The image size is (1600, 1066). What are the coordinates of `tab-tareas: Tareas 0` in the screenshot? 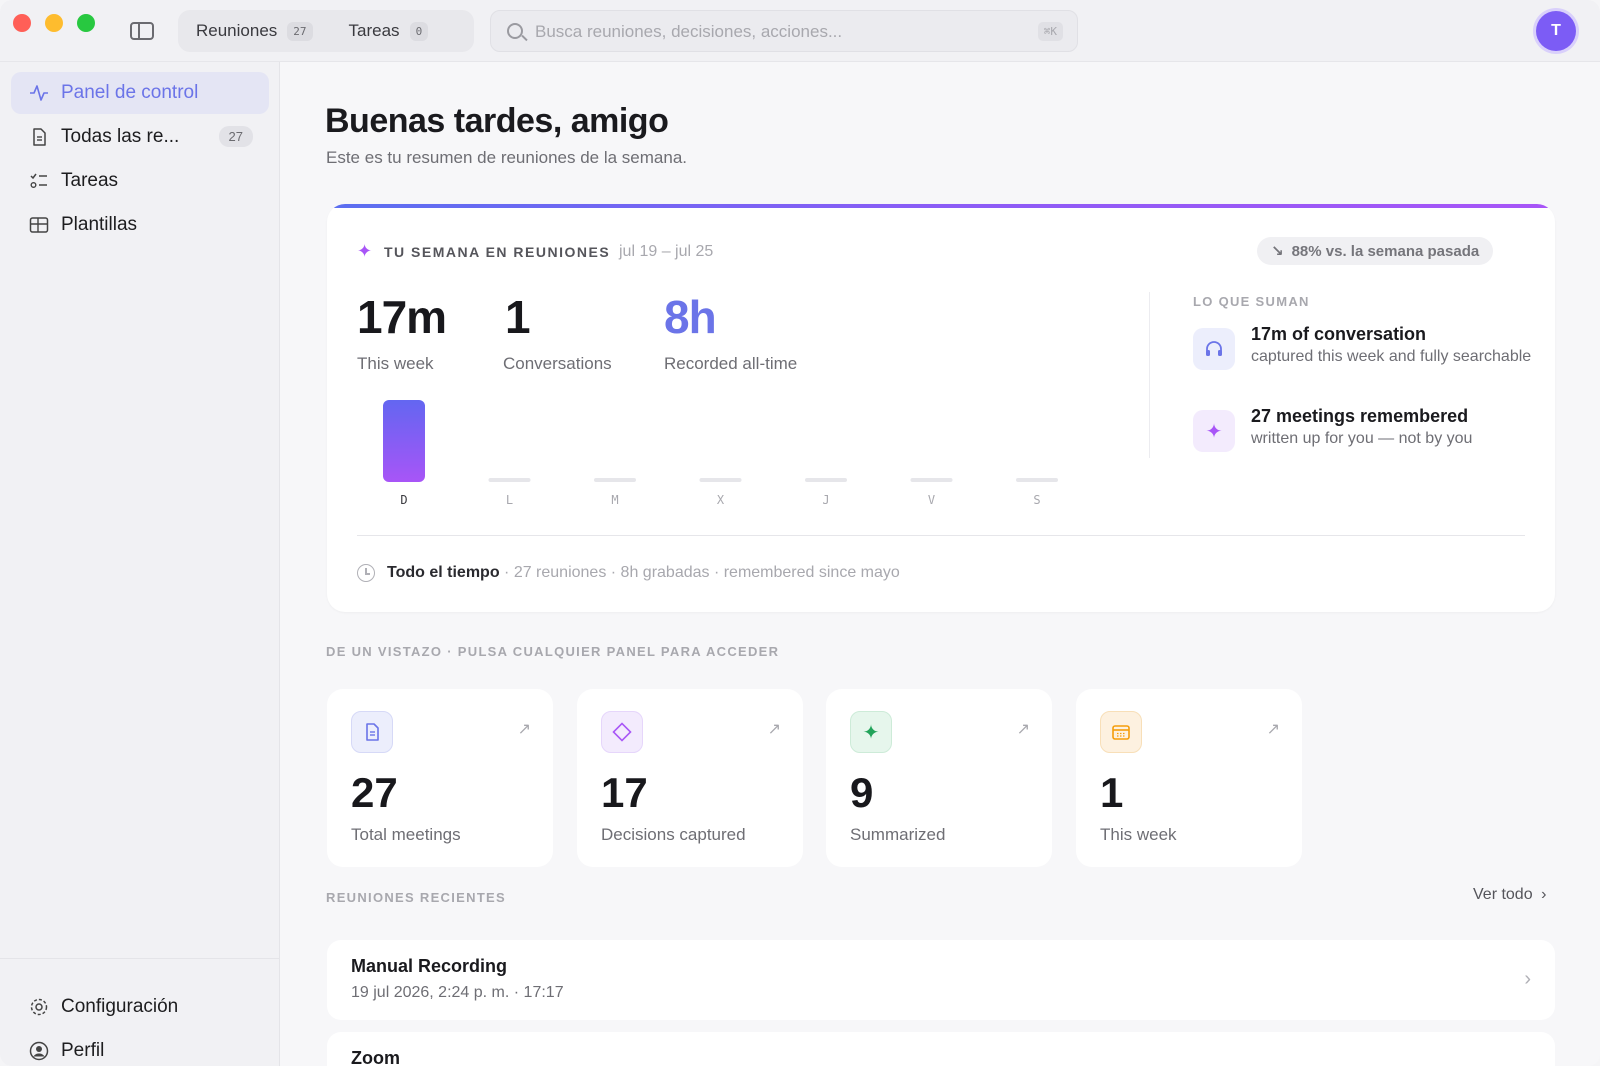 It's located at (389, 31).